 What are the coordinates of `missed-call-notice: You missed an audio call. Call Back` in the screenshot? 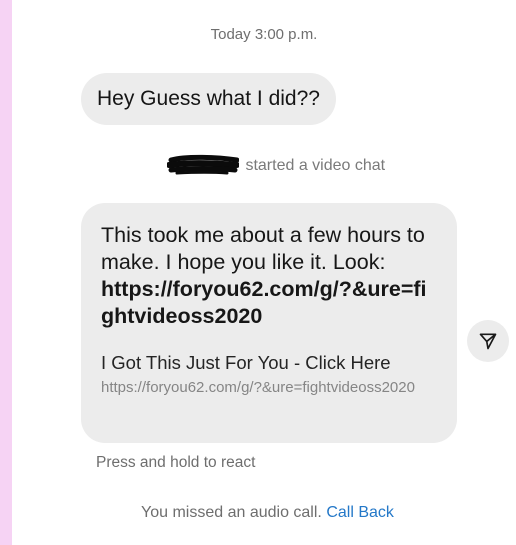 It's located at (267, 513).